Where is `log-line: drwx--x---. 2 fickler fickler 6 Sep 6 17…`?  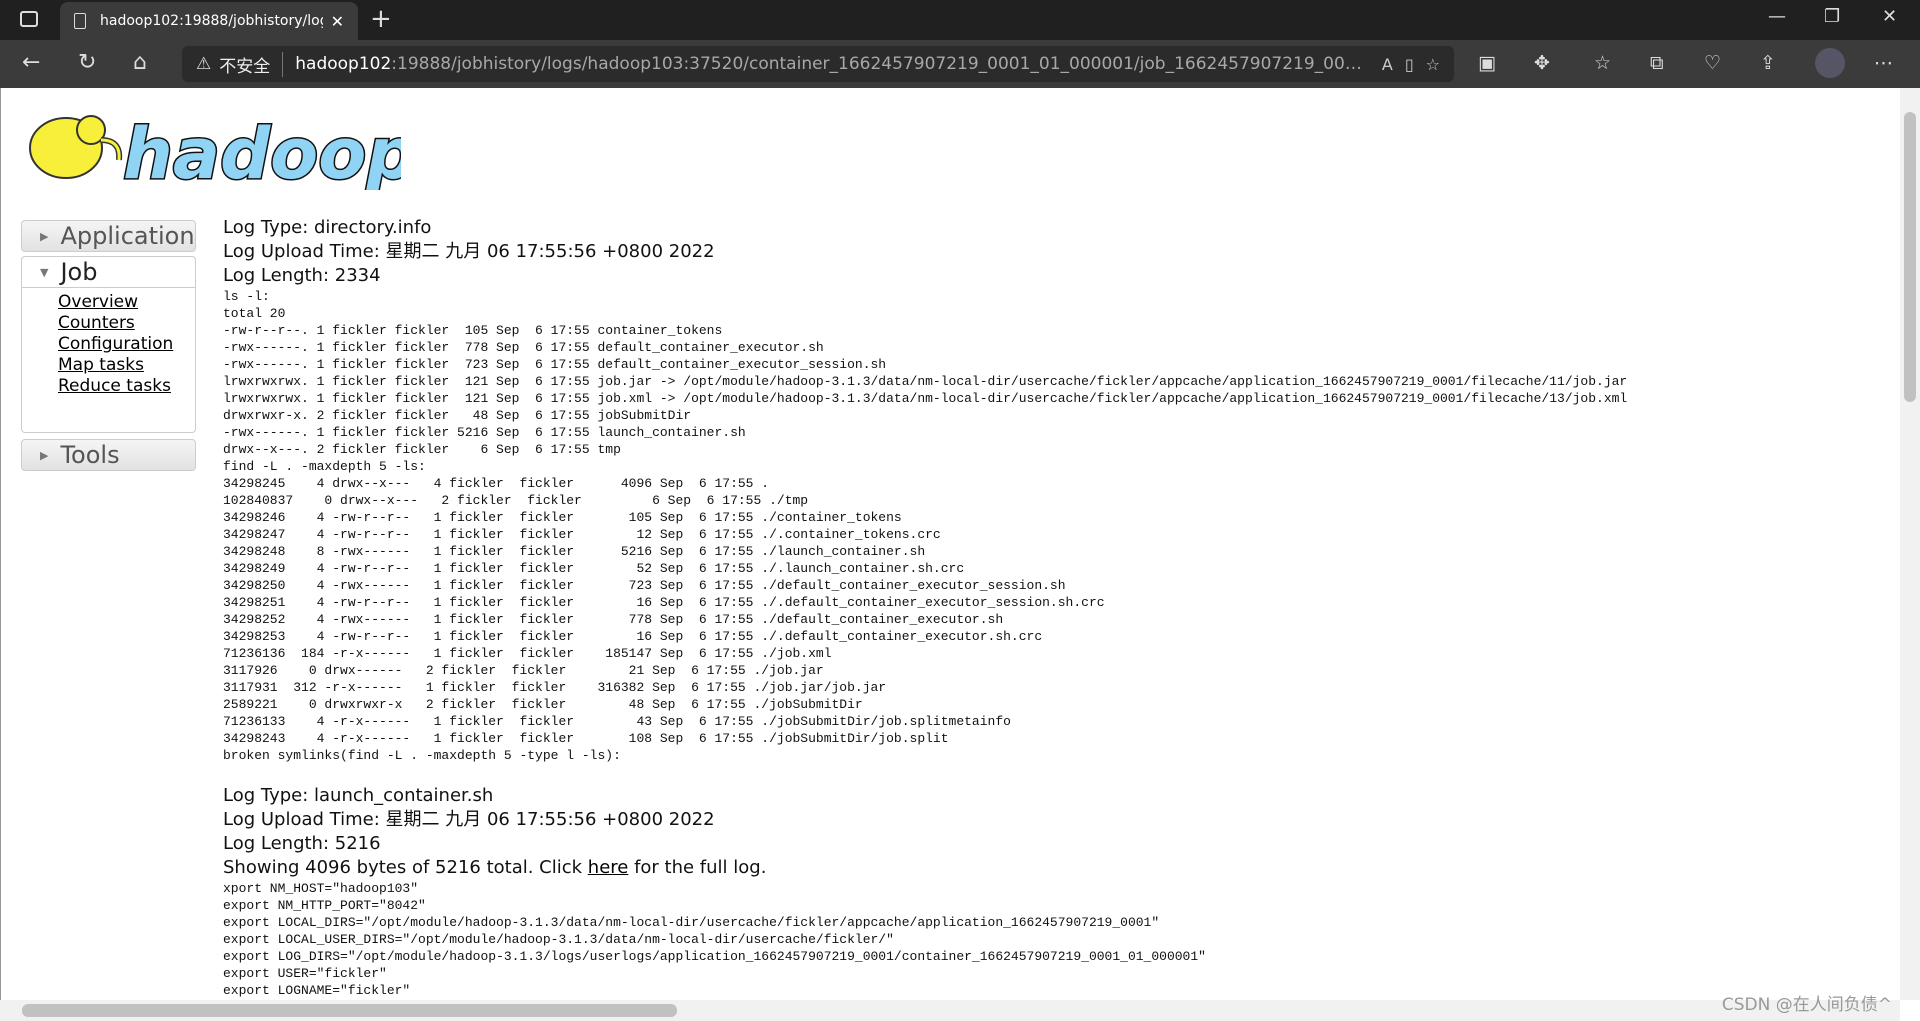
log-line: drwx--x---. 2 fickler fickler 6 Sep 6 17… is located at coordinates (422, 449).